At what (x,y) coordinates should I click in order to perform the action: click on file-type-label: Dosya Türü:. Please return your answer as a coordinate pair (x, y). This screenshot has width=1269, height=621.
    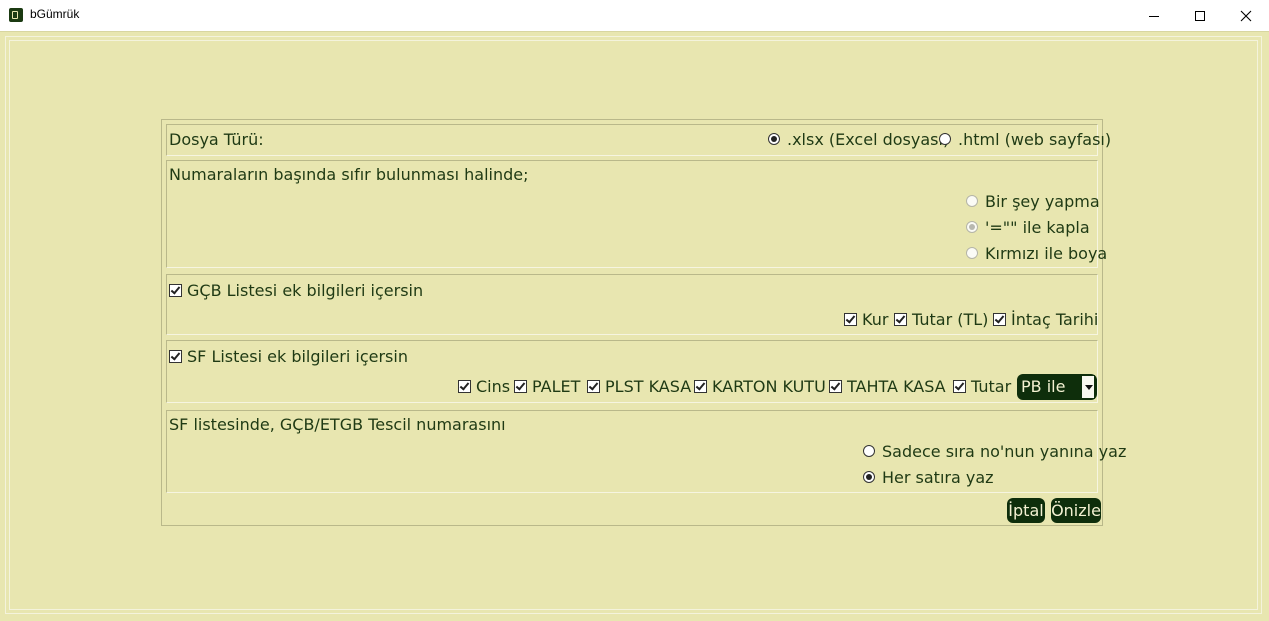
    Looking at the image, I should click on (216, 139).